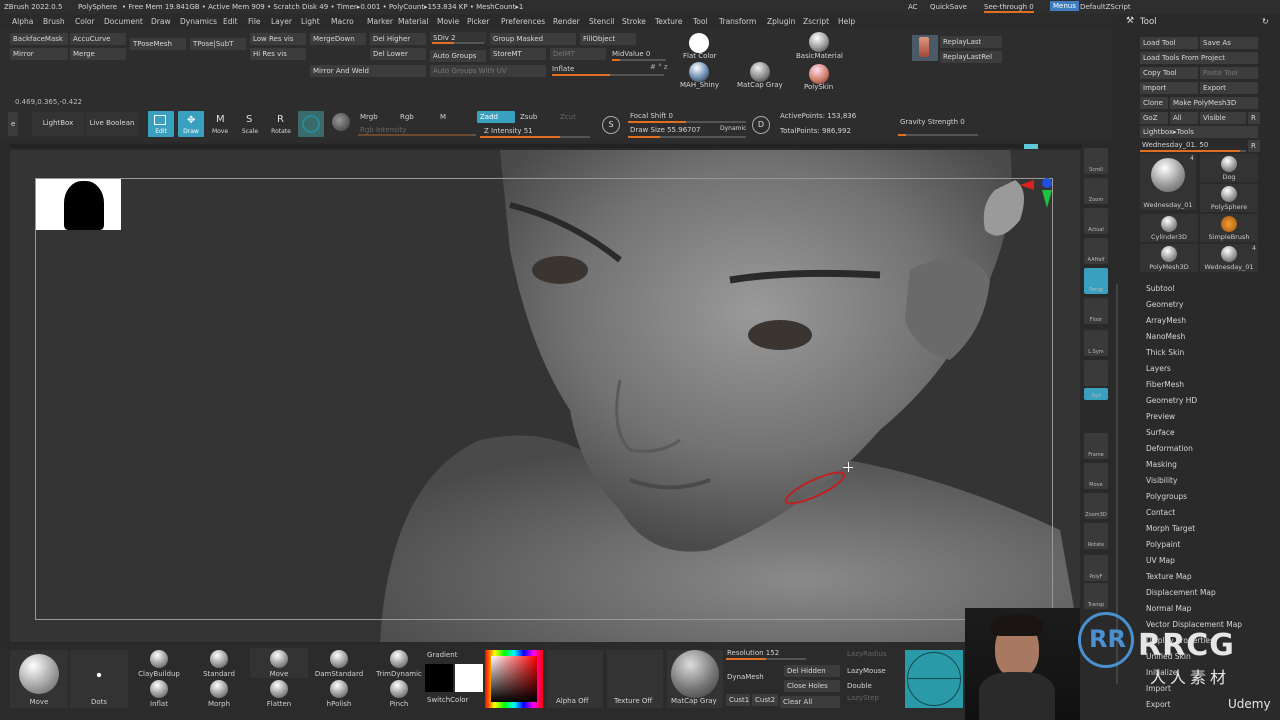 The height and width of the screenshot is (720, 1280). Describe the element at coordinates (281, 124) in the screenshot. I see `rotate-mode-button: R Rotate` at that location.